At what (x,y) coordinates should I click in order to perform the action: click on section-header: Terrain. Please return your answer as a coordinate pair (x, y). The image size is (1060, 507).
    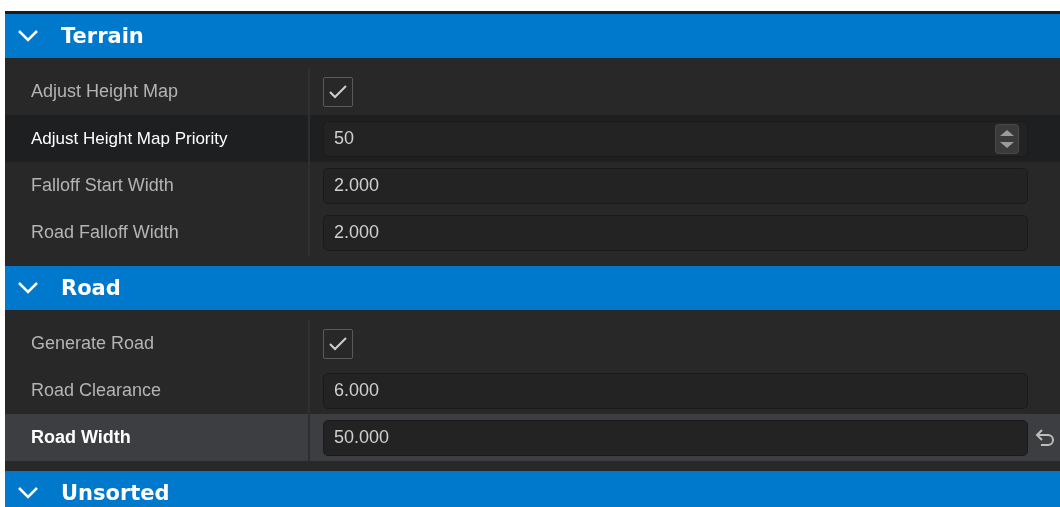
    Looking at the image, I should click on (532, 36).